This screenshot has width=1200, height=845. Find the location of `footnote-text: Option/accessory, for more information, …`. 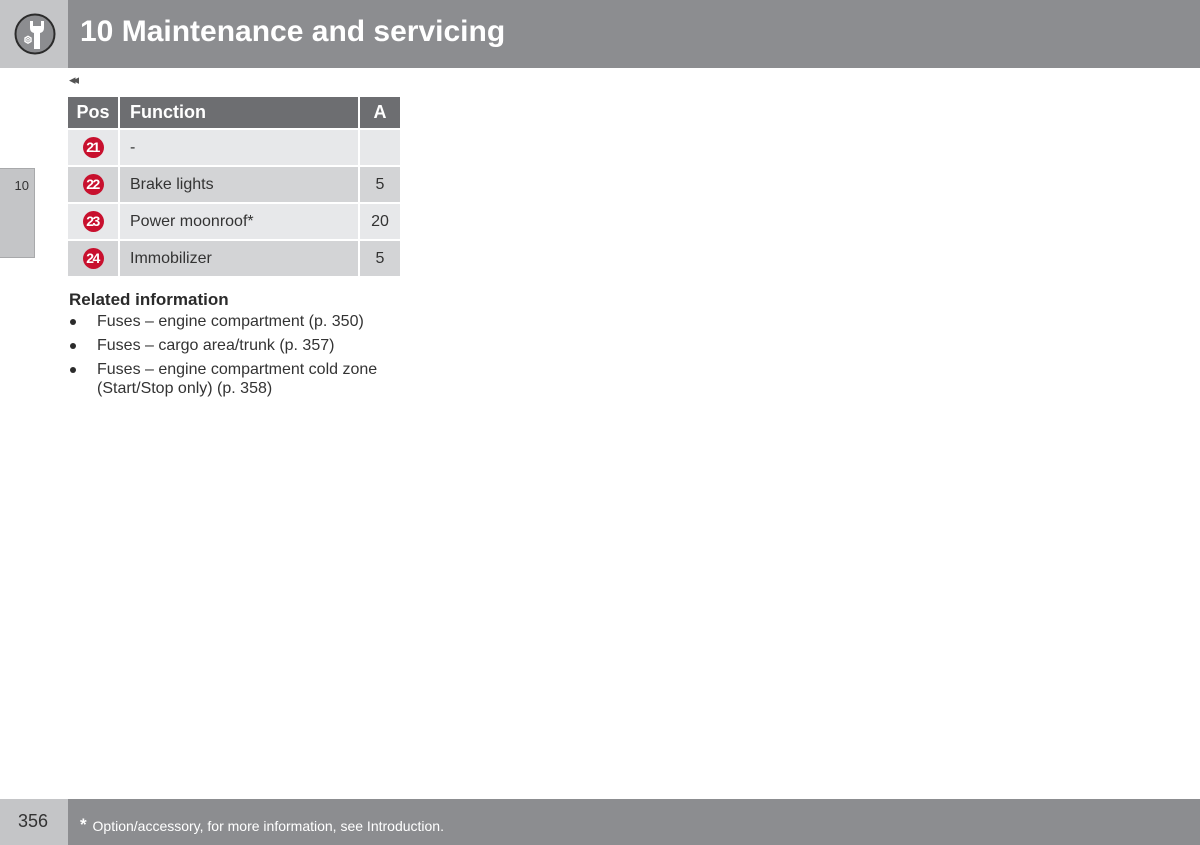

footnote-text: Option/accessory, for more information, … is located at coordinates (268, 826).